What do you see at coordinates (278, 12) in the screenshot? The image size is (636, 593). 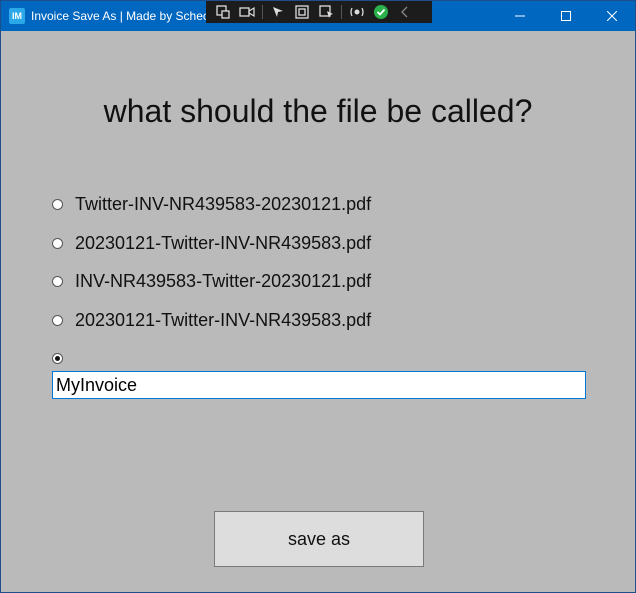 I see `select-element-icon` at bounding box center [278, 12].